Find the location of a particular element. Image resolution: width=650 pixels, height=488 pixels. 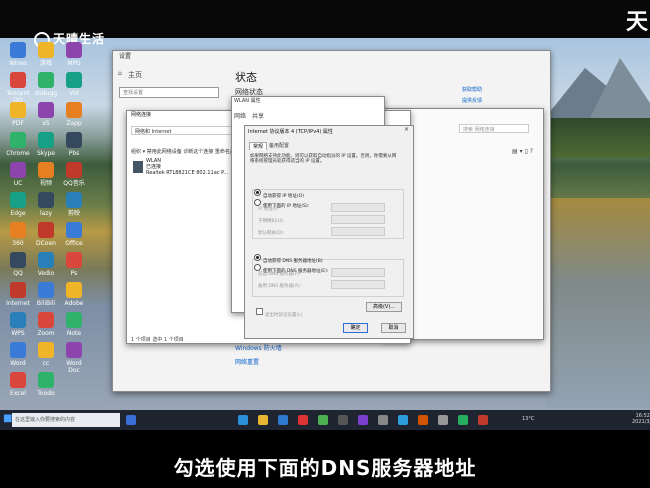

desktop-icon: WPS is located at coordinates (18, 324).